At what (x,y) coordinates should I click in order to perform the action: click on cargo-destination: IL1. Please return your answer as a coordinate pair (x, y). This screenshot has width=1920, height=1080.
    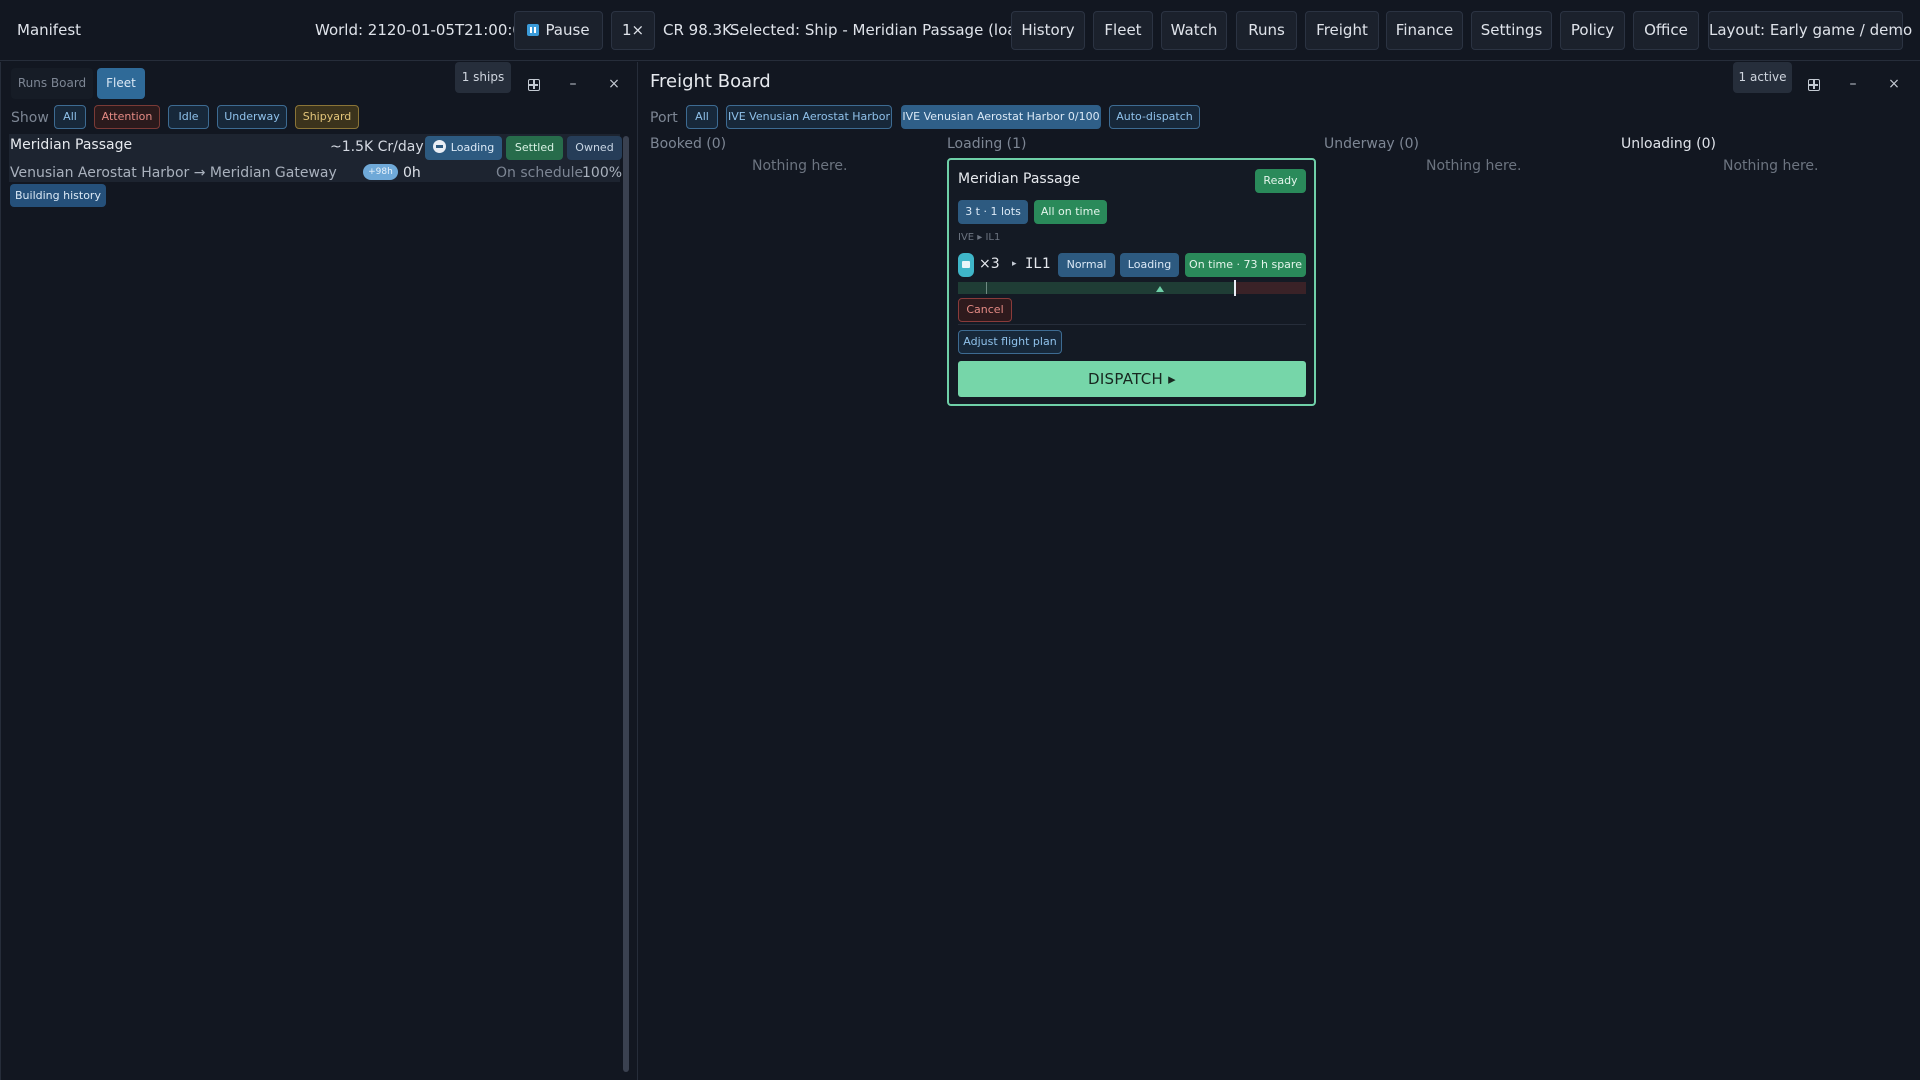
    Looking at the image, I should click on (1038, 264).